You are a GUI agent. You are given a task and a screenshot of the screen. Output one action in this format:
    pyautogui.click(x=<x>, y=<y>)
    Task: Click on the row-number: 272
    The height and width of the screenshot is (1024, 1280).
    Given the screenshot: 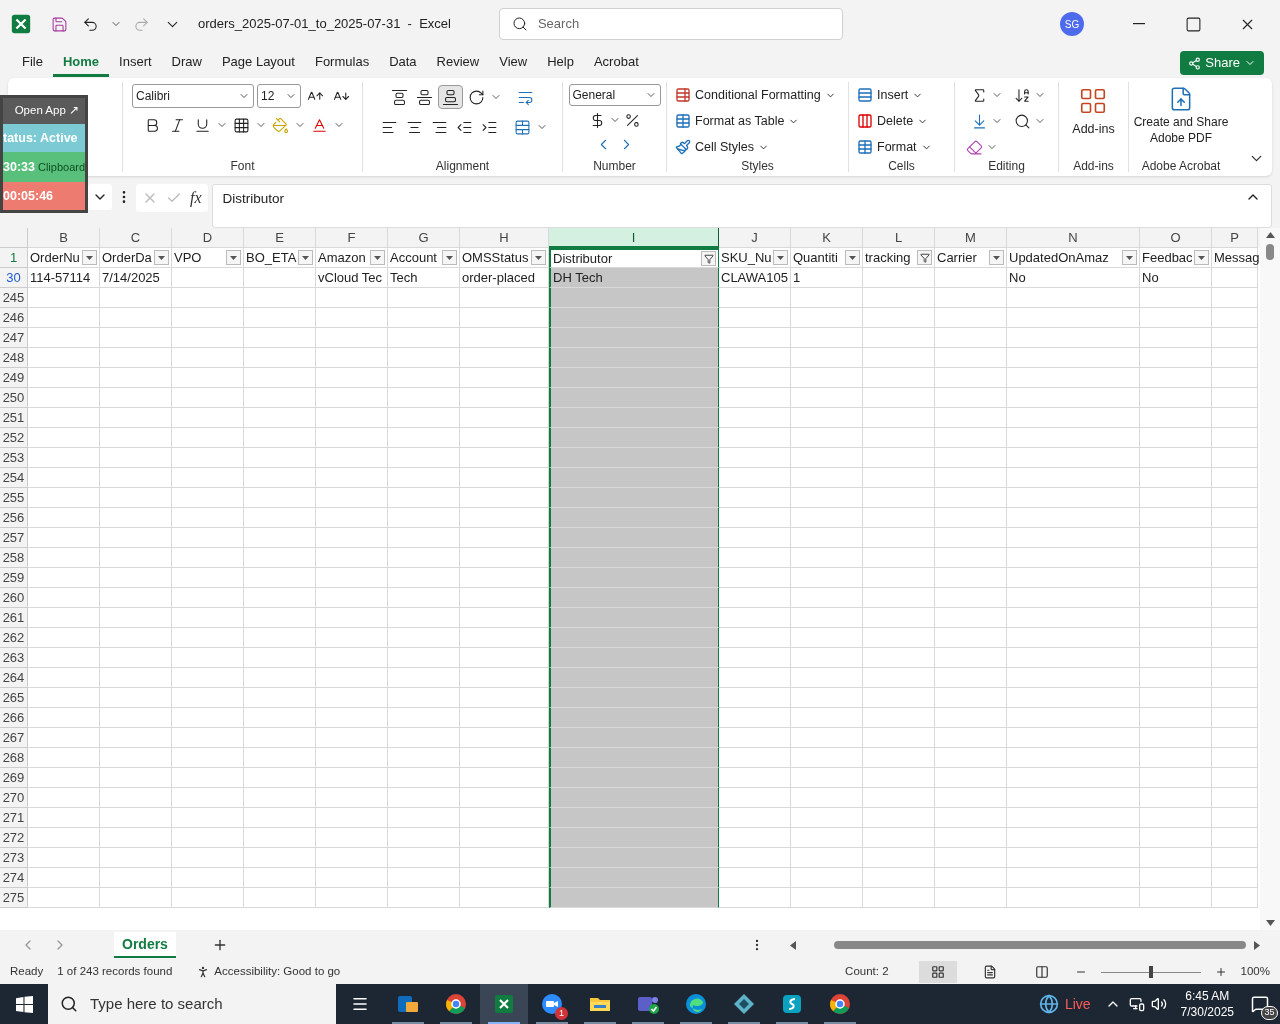 What is the action you would take?
    pyautogui.click(x=14, y=838)
    